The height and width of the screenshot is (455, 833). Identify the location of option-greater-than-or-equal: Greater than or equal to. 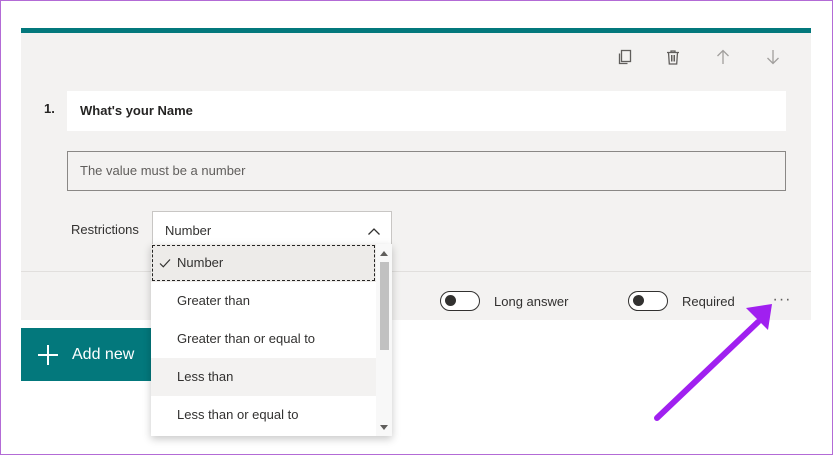
(263, 339).